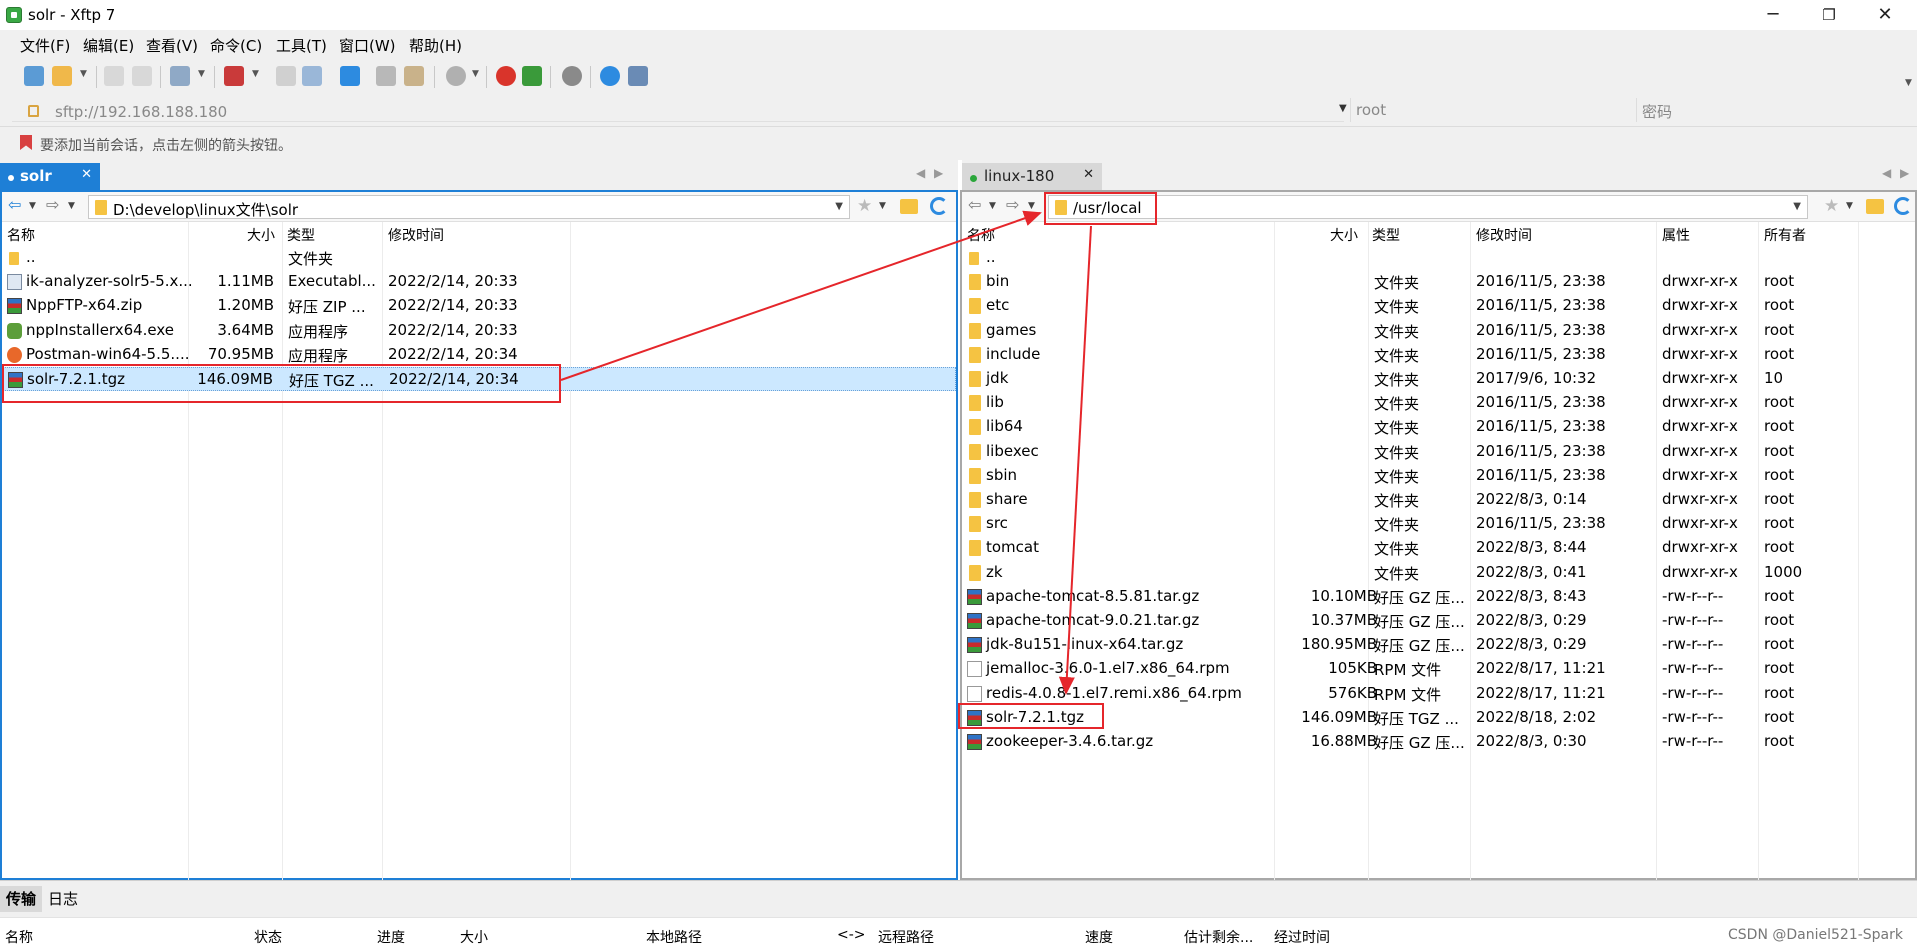 The width and height of the screenshot is (1917, 951). I want to click on tab-log: 日志, so click(63, 899).